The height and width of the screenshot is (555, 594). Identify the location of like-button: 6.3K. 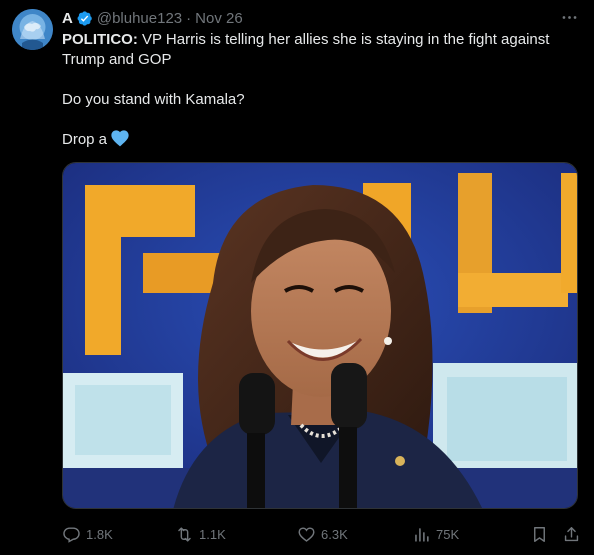
(322, 534).